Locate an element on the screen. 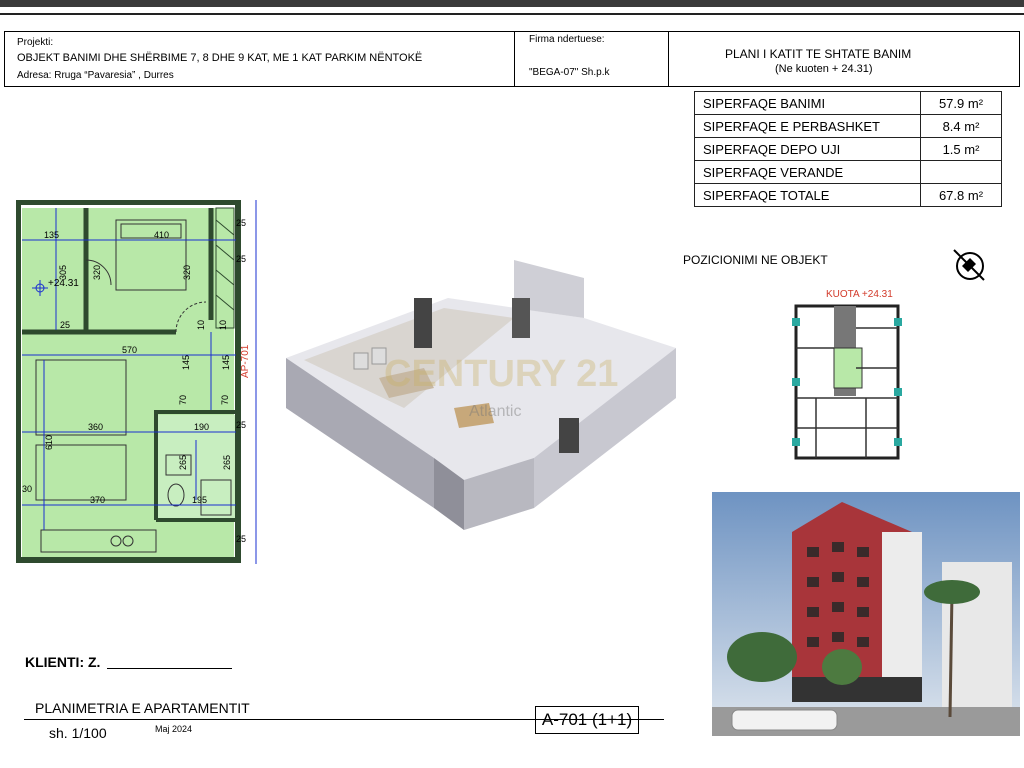  facade-white is located at coordinates (902, 617).